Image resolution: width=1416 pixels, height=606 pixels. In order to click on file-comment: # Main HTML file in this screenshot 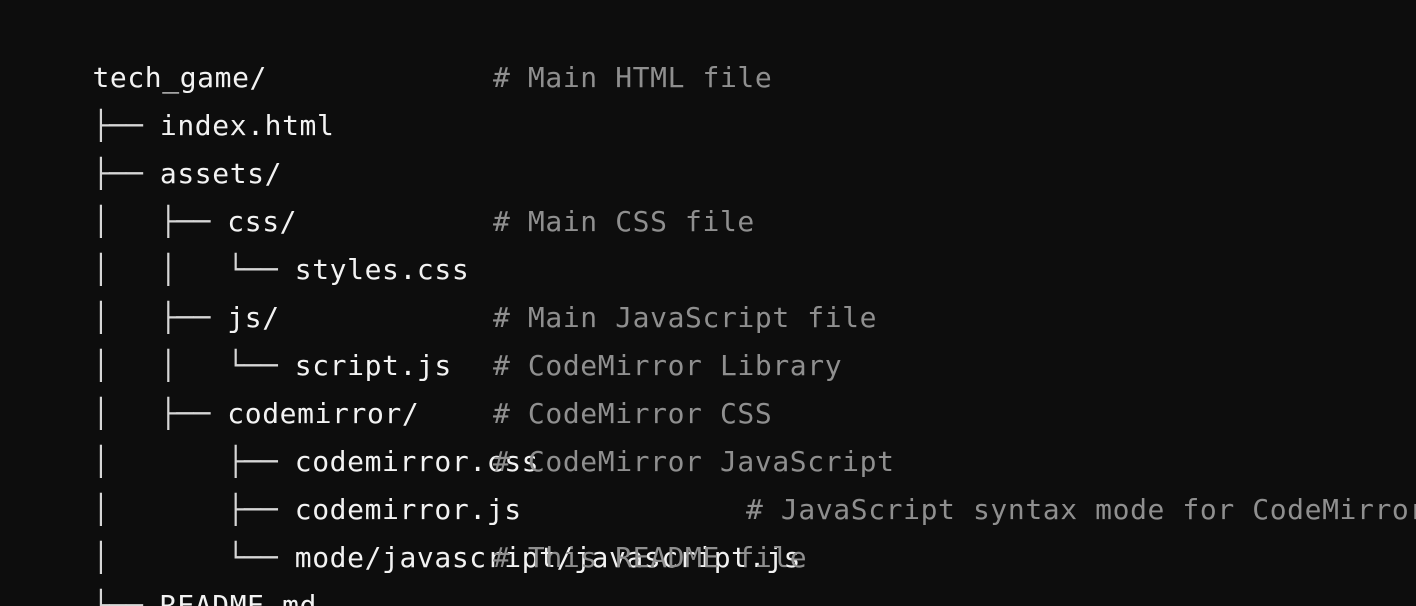, I will do `click(633, 77)`.